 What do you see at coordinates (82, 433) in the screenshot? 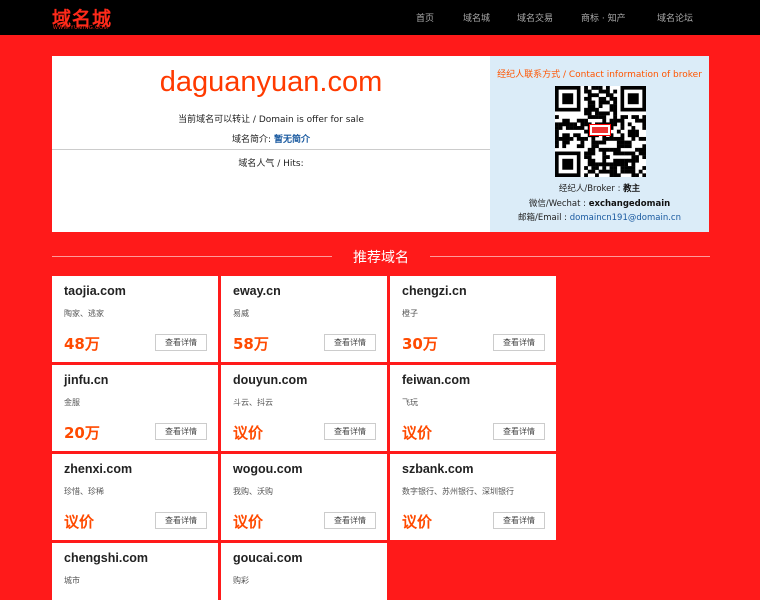
I see `card-price: 20万` at bounding box center [82, 433].